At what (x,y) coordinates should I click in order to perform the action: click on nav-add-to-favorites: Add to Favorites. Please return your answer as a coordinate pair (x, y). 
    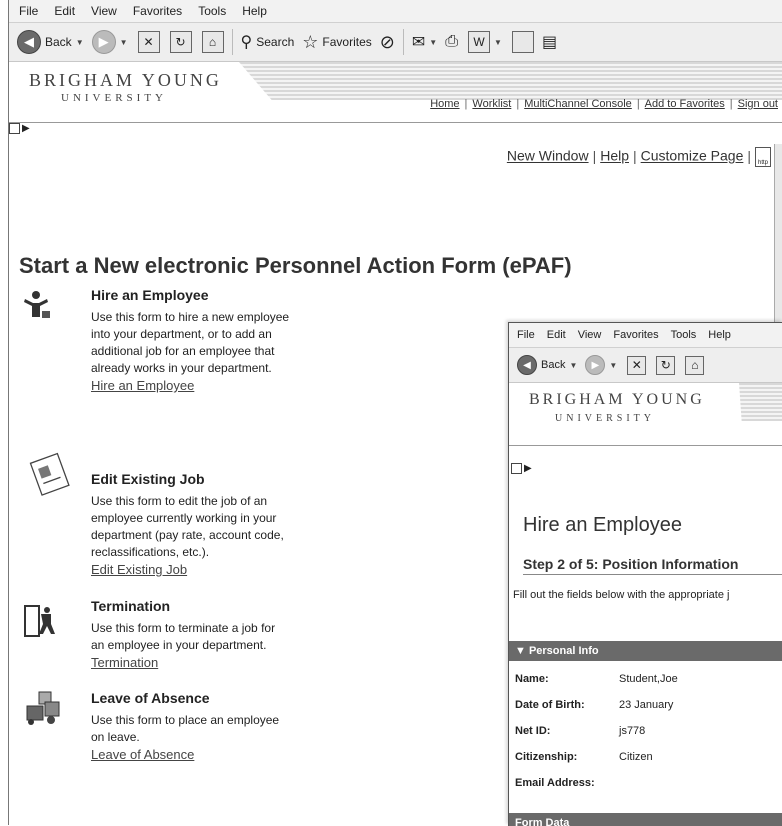
    Looking at the image, I should click on (685, 104).